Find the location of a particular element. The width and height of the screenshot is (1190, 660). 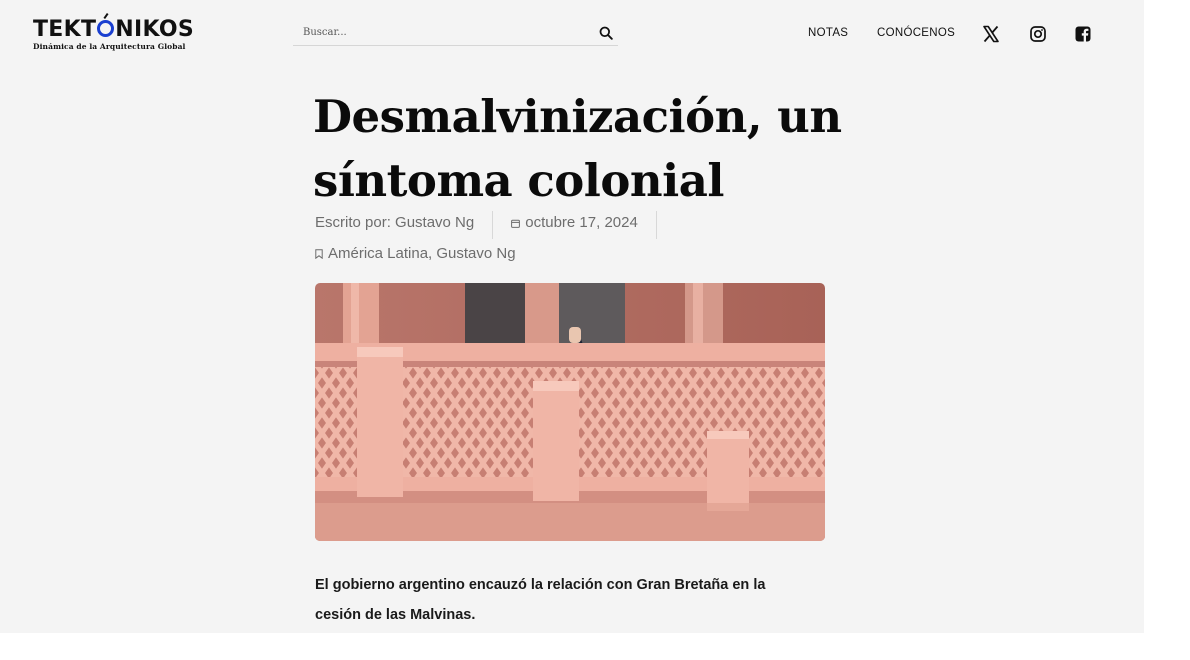

instagram-icon is located at coordinates (1038, 34).